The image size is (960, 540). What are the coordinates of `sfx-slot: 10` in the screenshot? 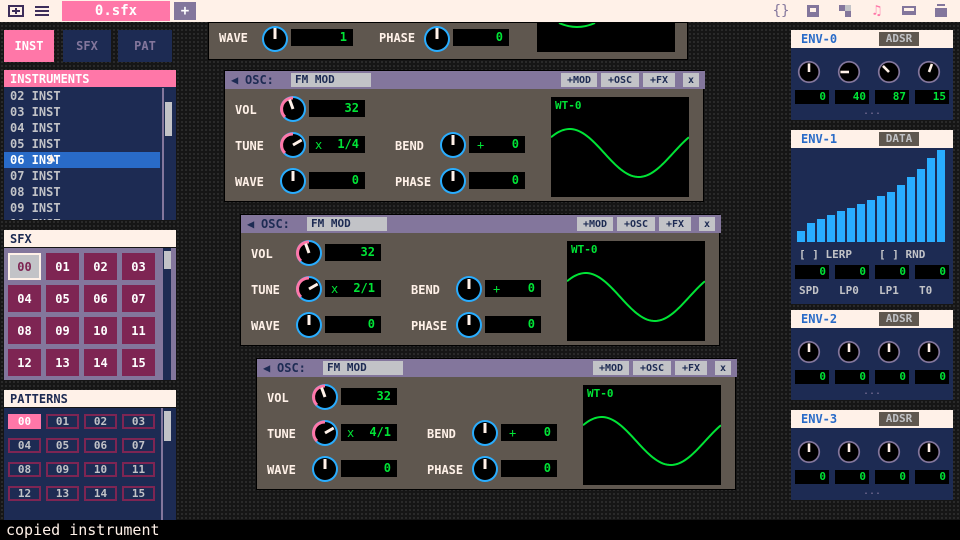 It's located at (100, 330).